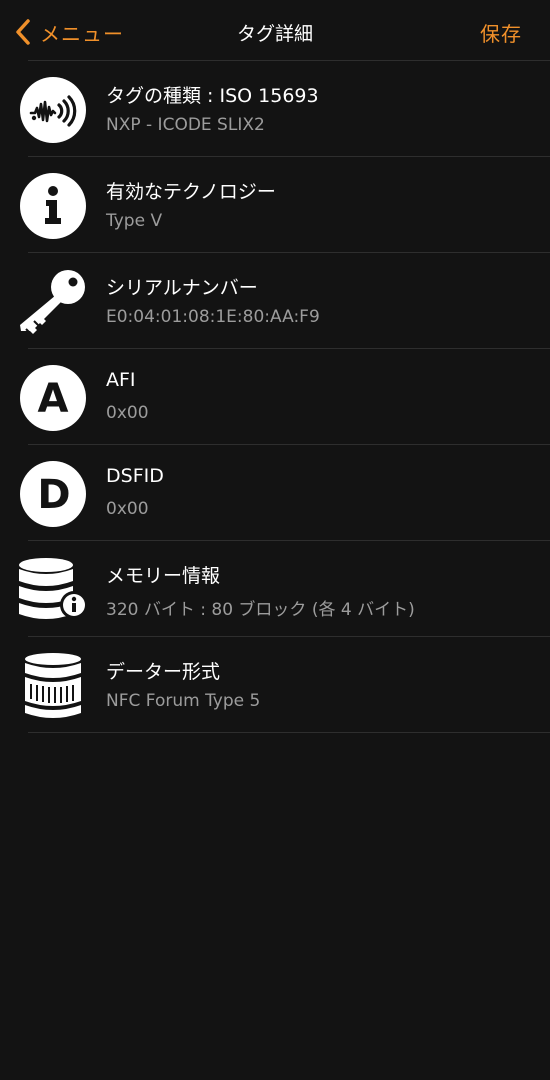  What do you see at coordinates (275, 300) in the screenshot?
I see `list-item-serial-number: シリアルナンバー E0:04:01:08:1E:80:AA:F9` at bounding box center [275, 300].